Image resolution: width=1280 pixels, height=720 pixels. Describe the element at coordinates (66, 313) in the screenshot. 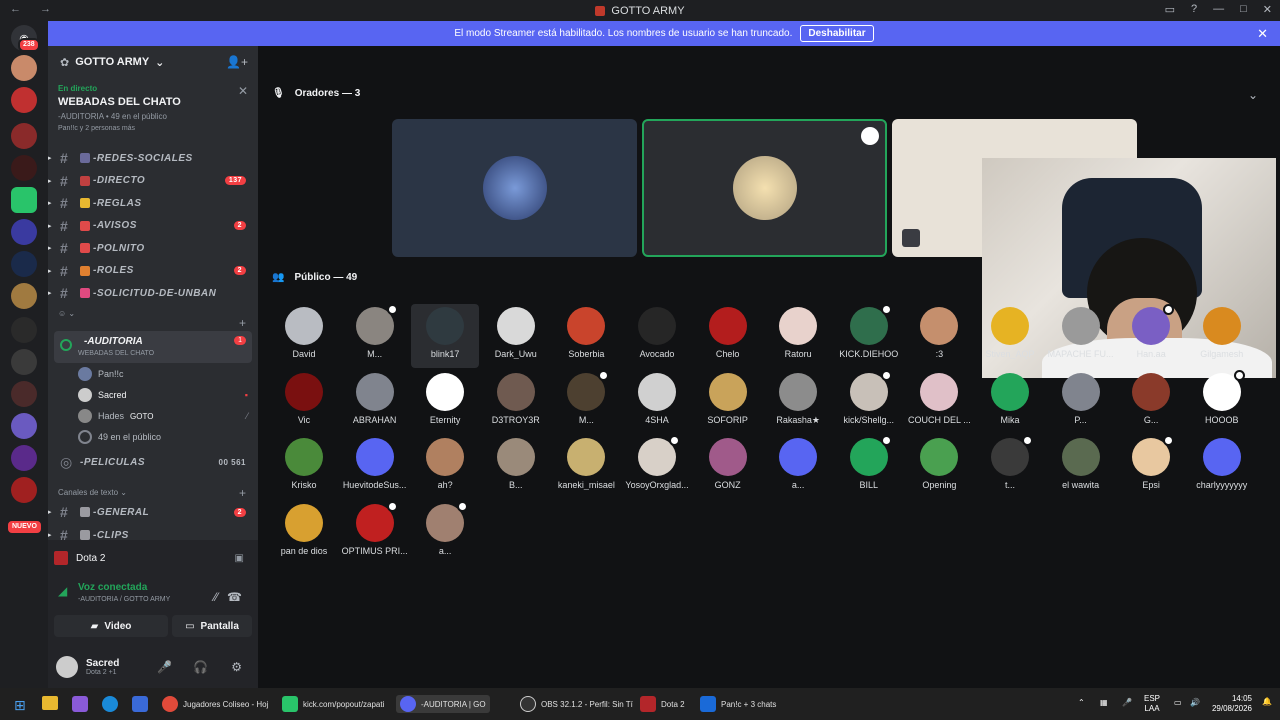

I see `voice-category-icon: ☺ ⌄` at that location.